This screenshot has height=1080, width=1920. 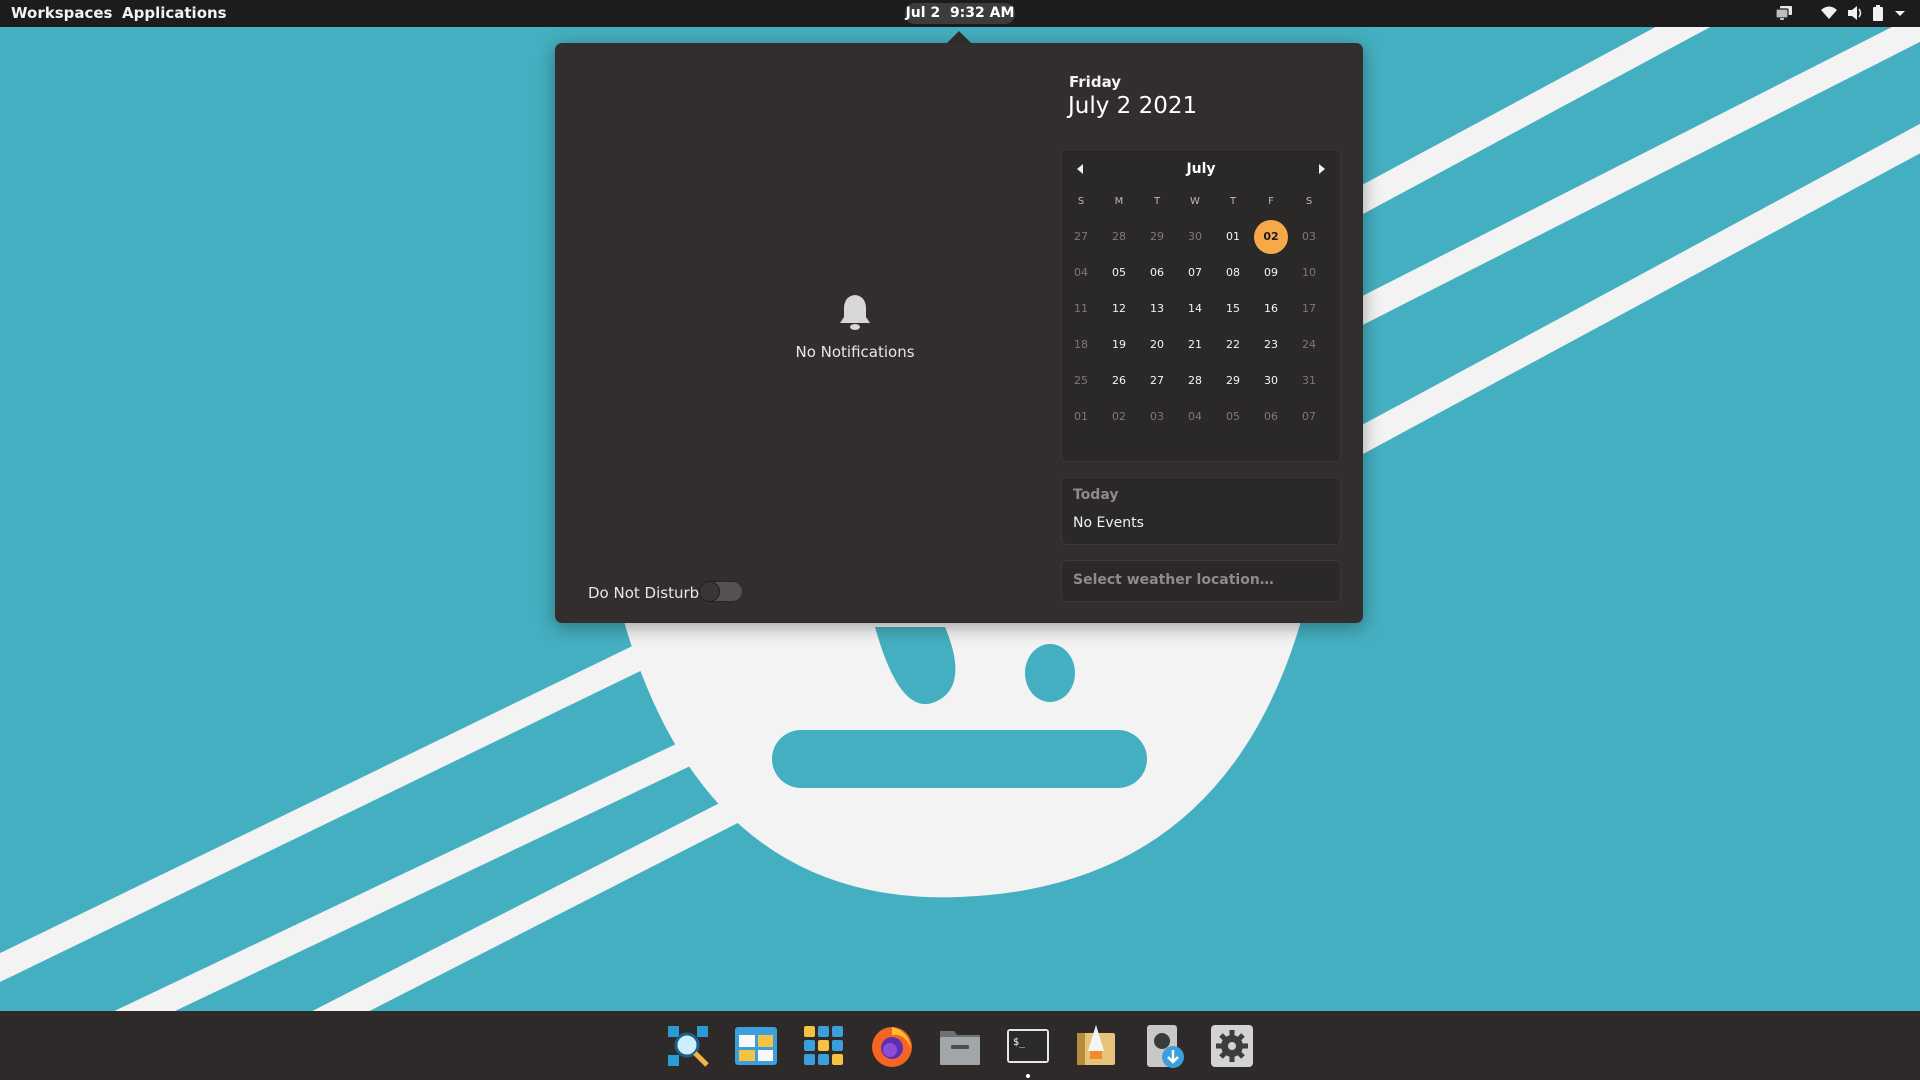 I want to click on installer-icon, so click(x=1164, y=1046).